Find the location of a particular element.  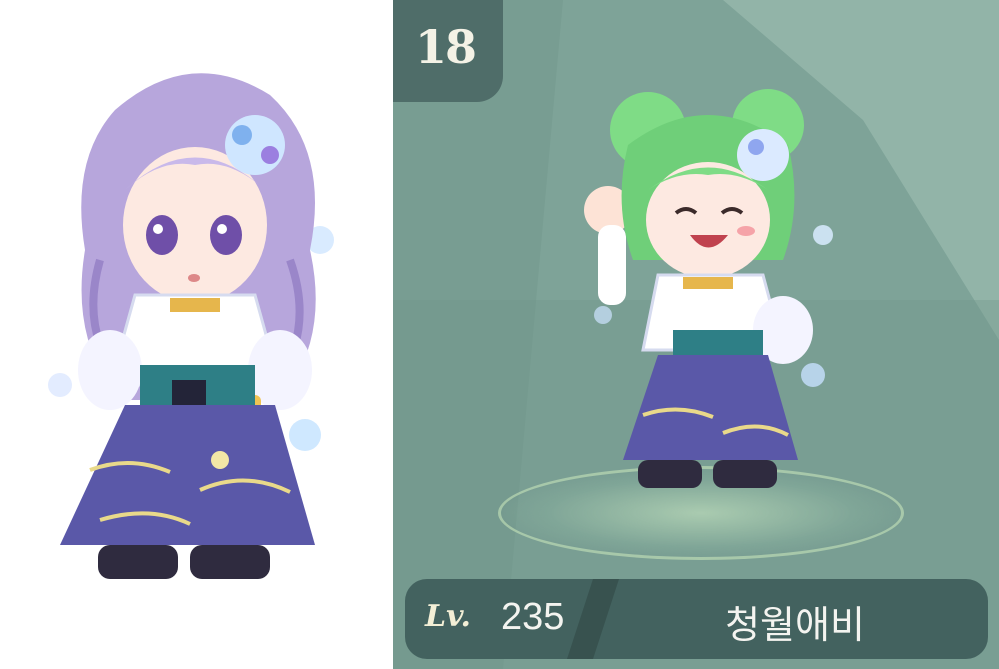

rank-badge: 18 is located at coordinates (448, 51).